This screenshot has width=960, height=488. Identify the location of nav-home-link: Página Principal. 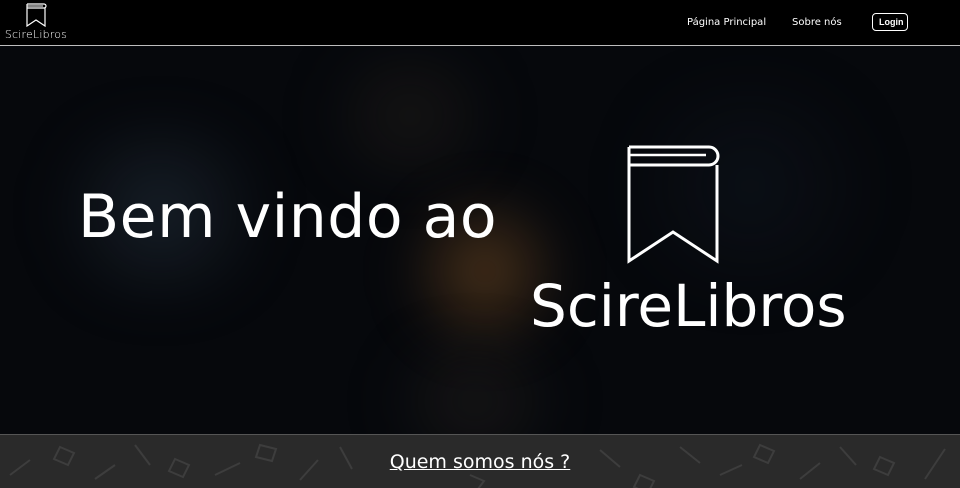
(726, 22).